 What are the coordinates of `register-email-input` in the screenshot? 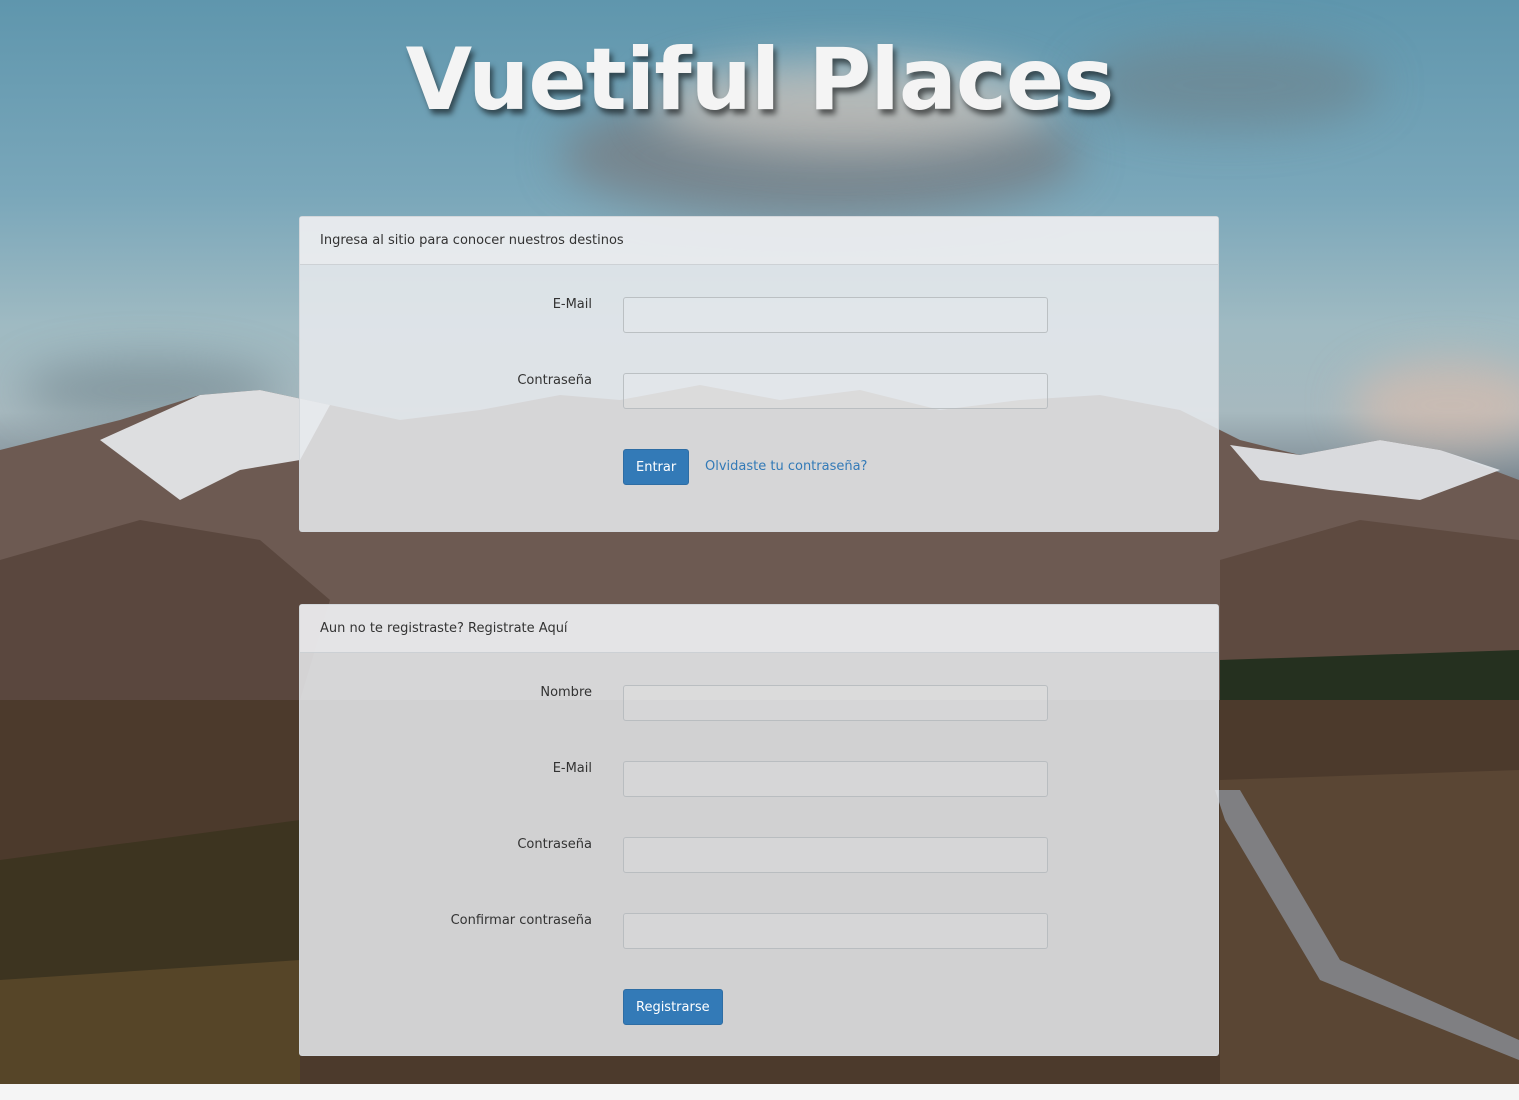 It's located at (835, 779).